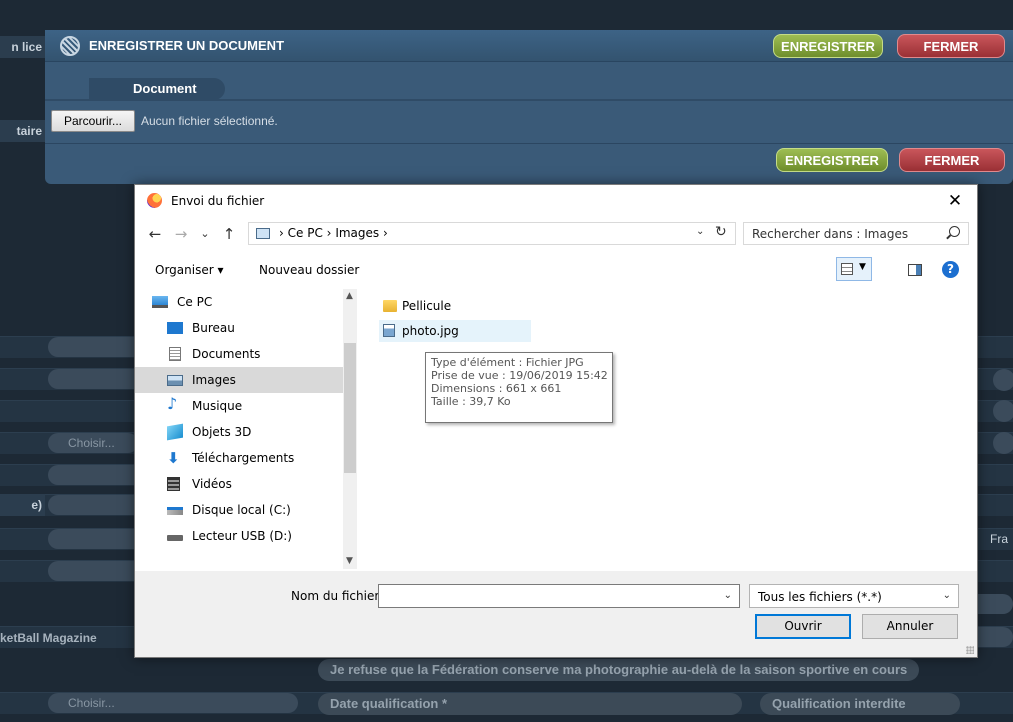 This screenshot has width=1013, height=722. What do you see at coordinates (239, 484) in the screenshot?
I see `nav-item-videos: Vidéos` at bounding box center [239, 484].